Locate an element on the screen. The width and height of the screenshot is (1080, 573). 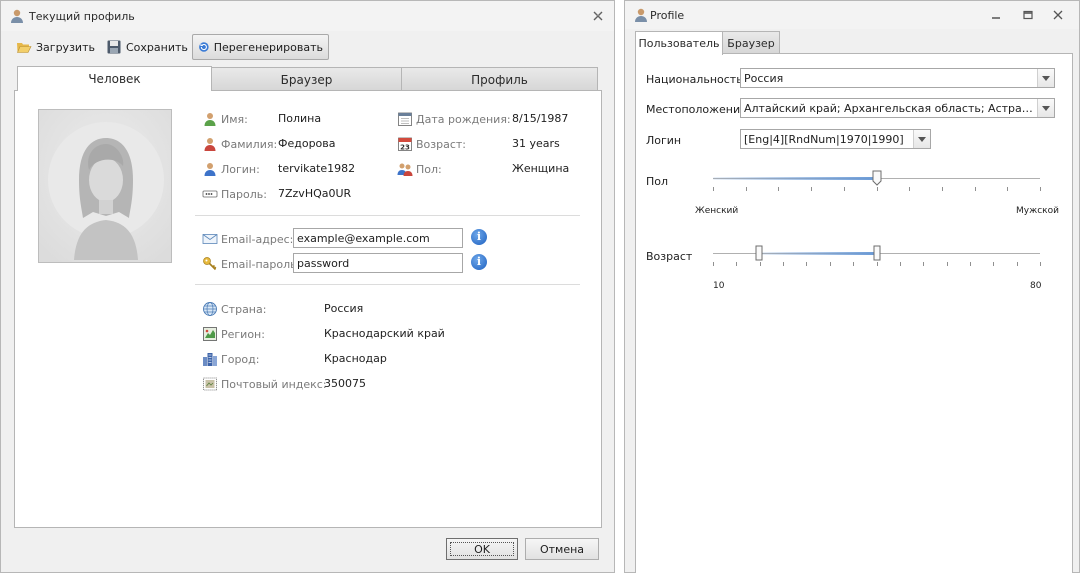
restore-icon is located at coordinates (1028, 15).